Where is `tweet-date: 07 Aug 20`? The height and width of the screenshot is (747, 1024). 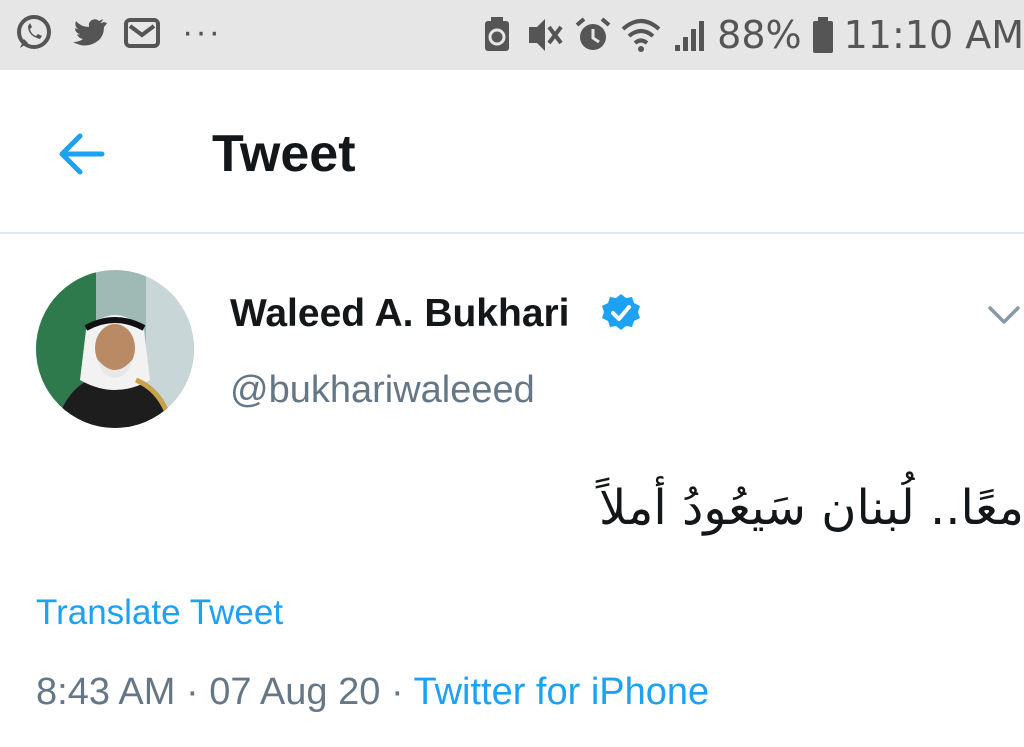
tweet-date: 07 Aug 20 is located at coordinates (295, 692).